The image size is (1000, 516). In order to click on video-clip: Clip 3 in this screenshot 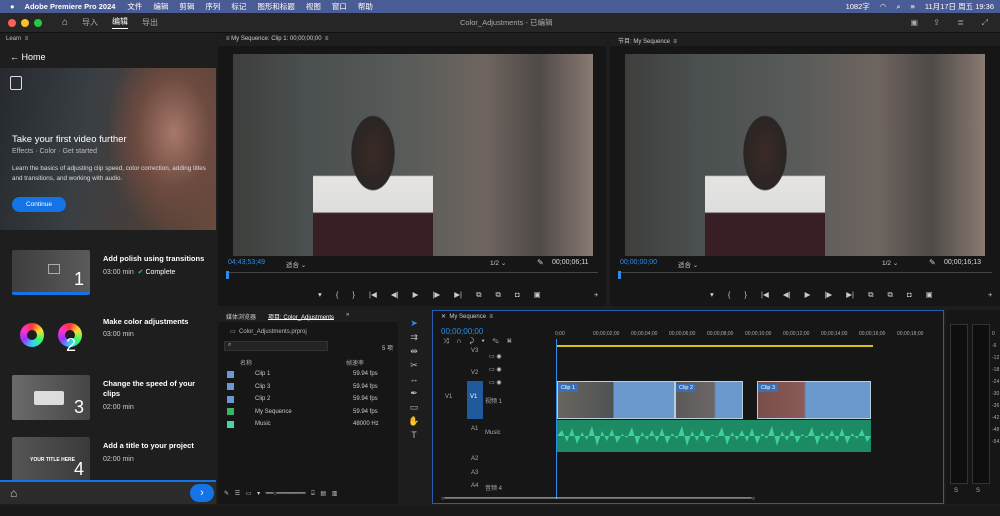, I will do `click(814, 400)`.